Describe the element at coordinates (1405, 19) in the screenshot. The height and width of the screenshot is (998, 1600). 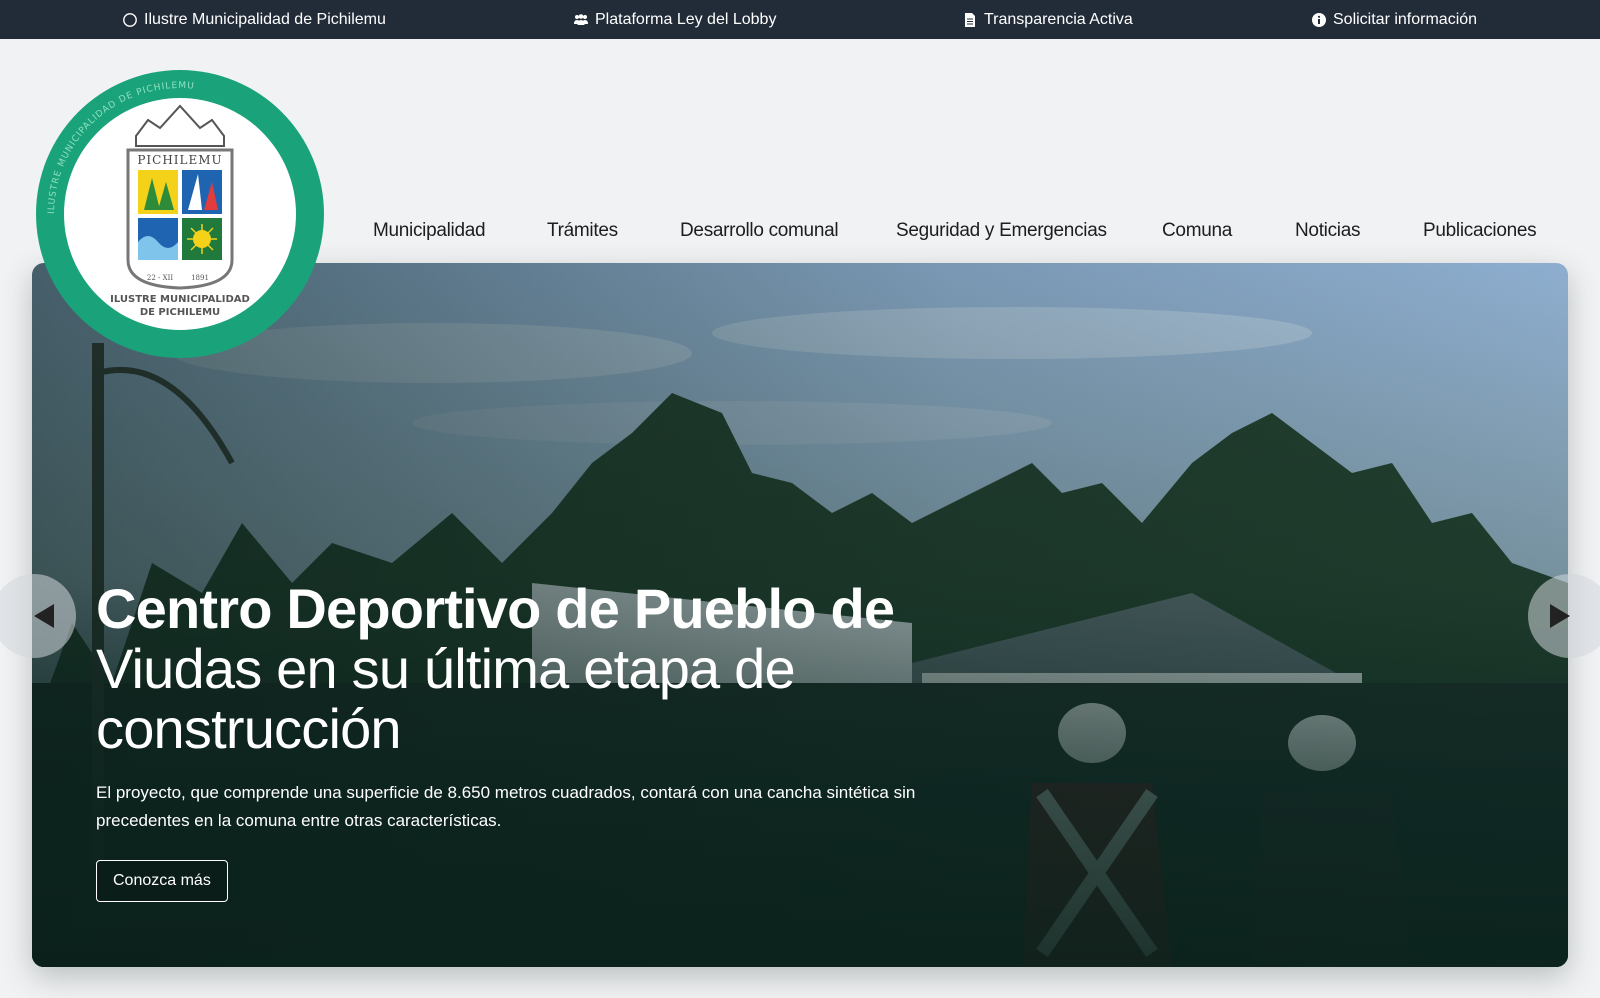
I see `topbar-link-label: Solicitar información` at that location.